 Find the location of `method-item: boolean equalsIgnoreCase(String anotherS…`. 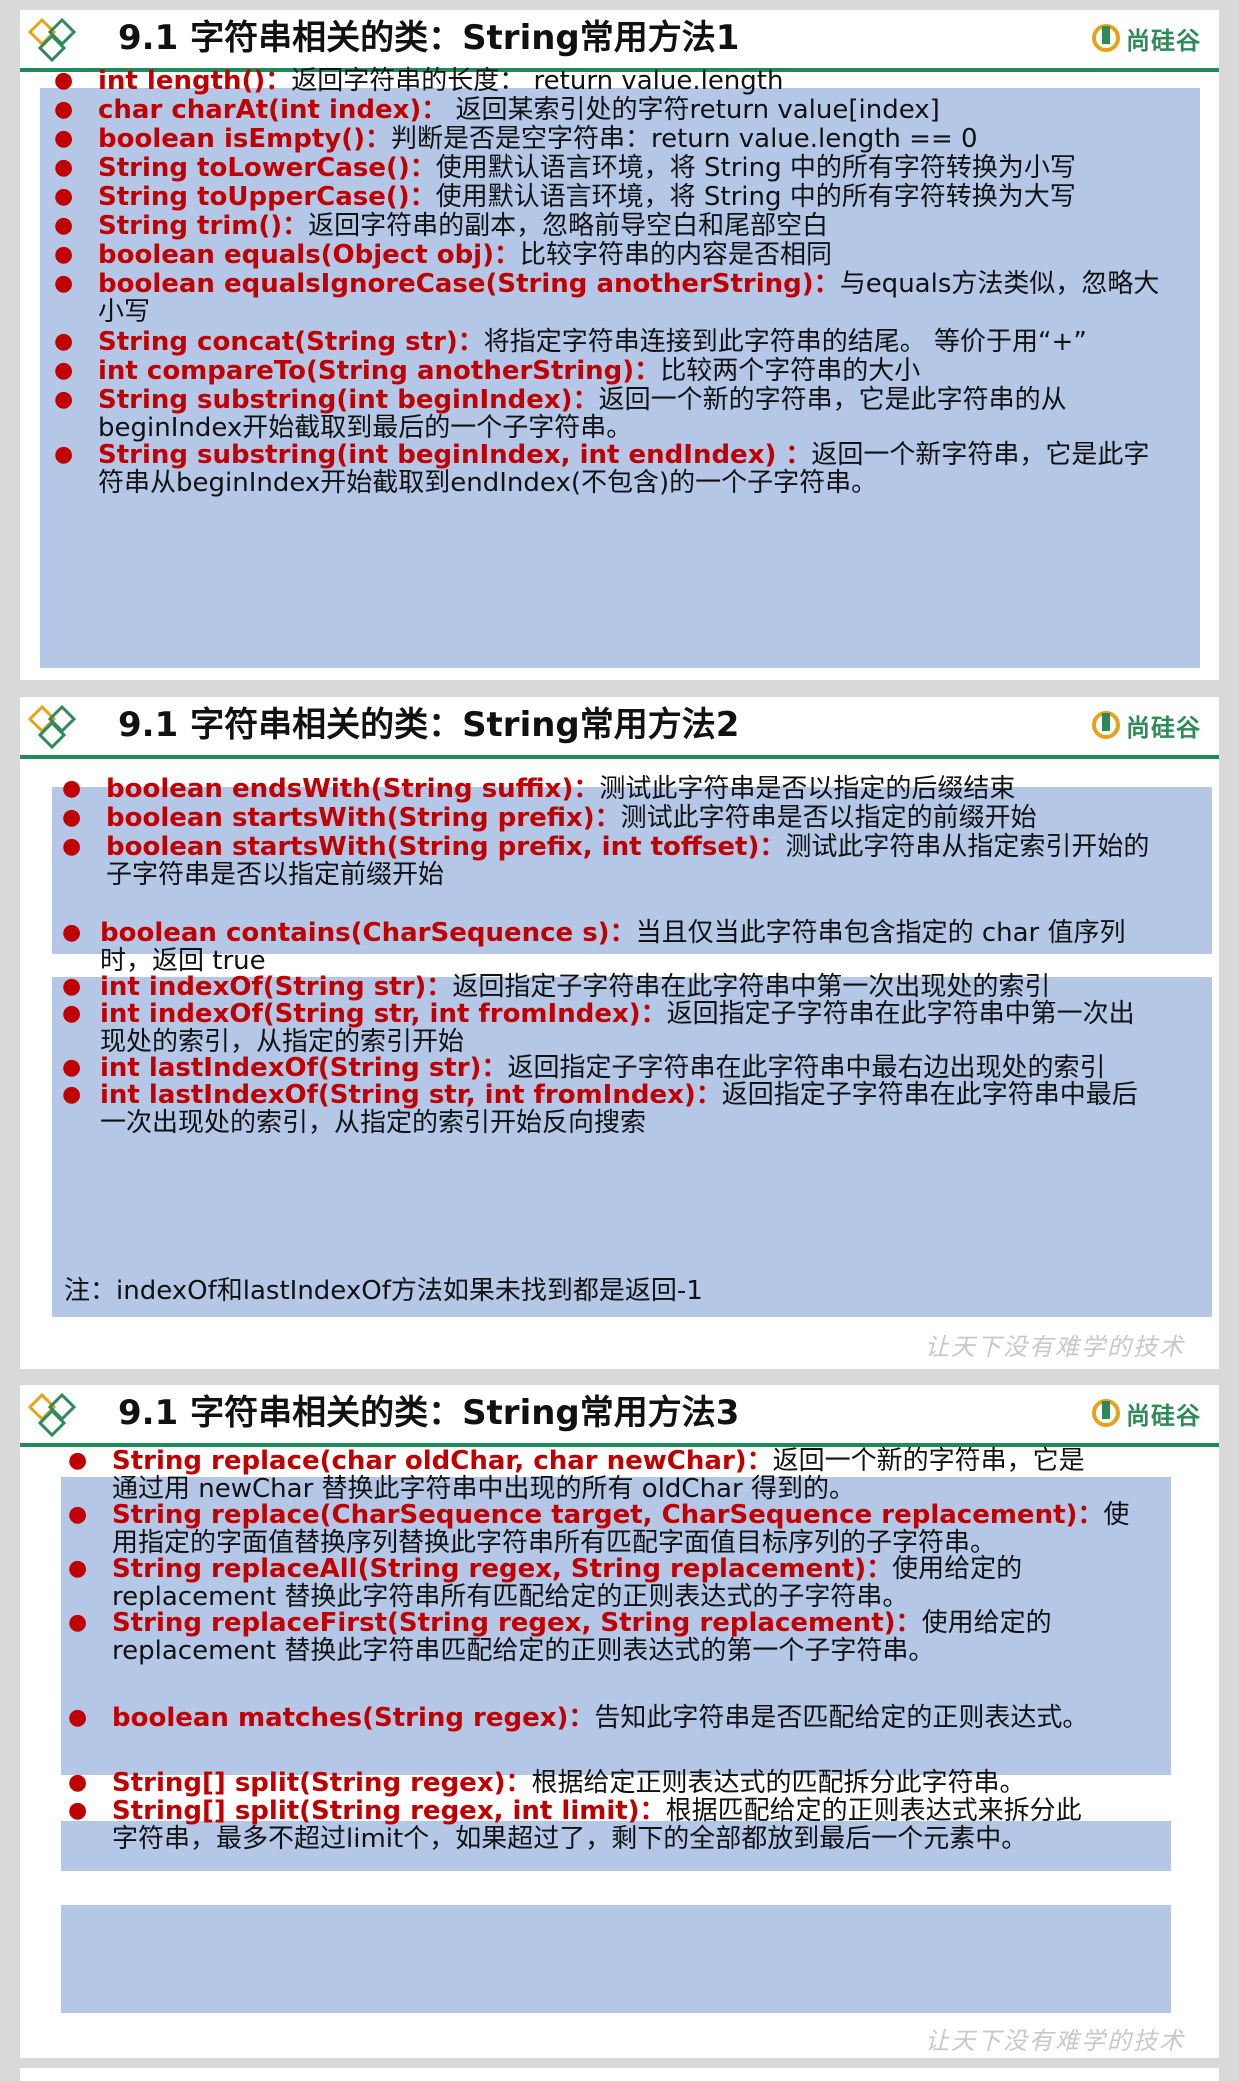

method-item: boolean equalsIgnoreCase(String anotherS… is located at coordinates (648, 284).